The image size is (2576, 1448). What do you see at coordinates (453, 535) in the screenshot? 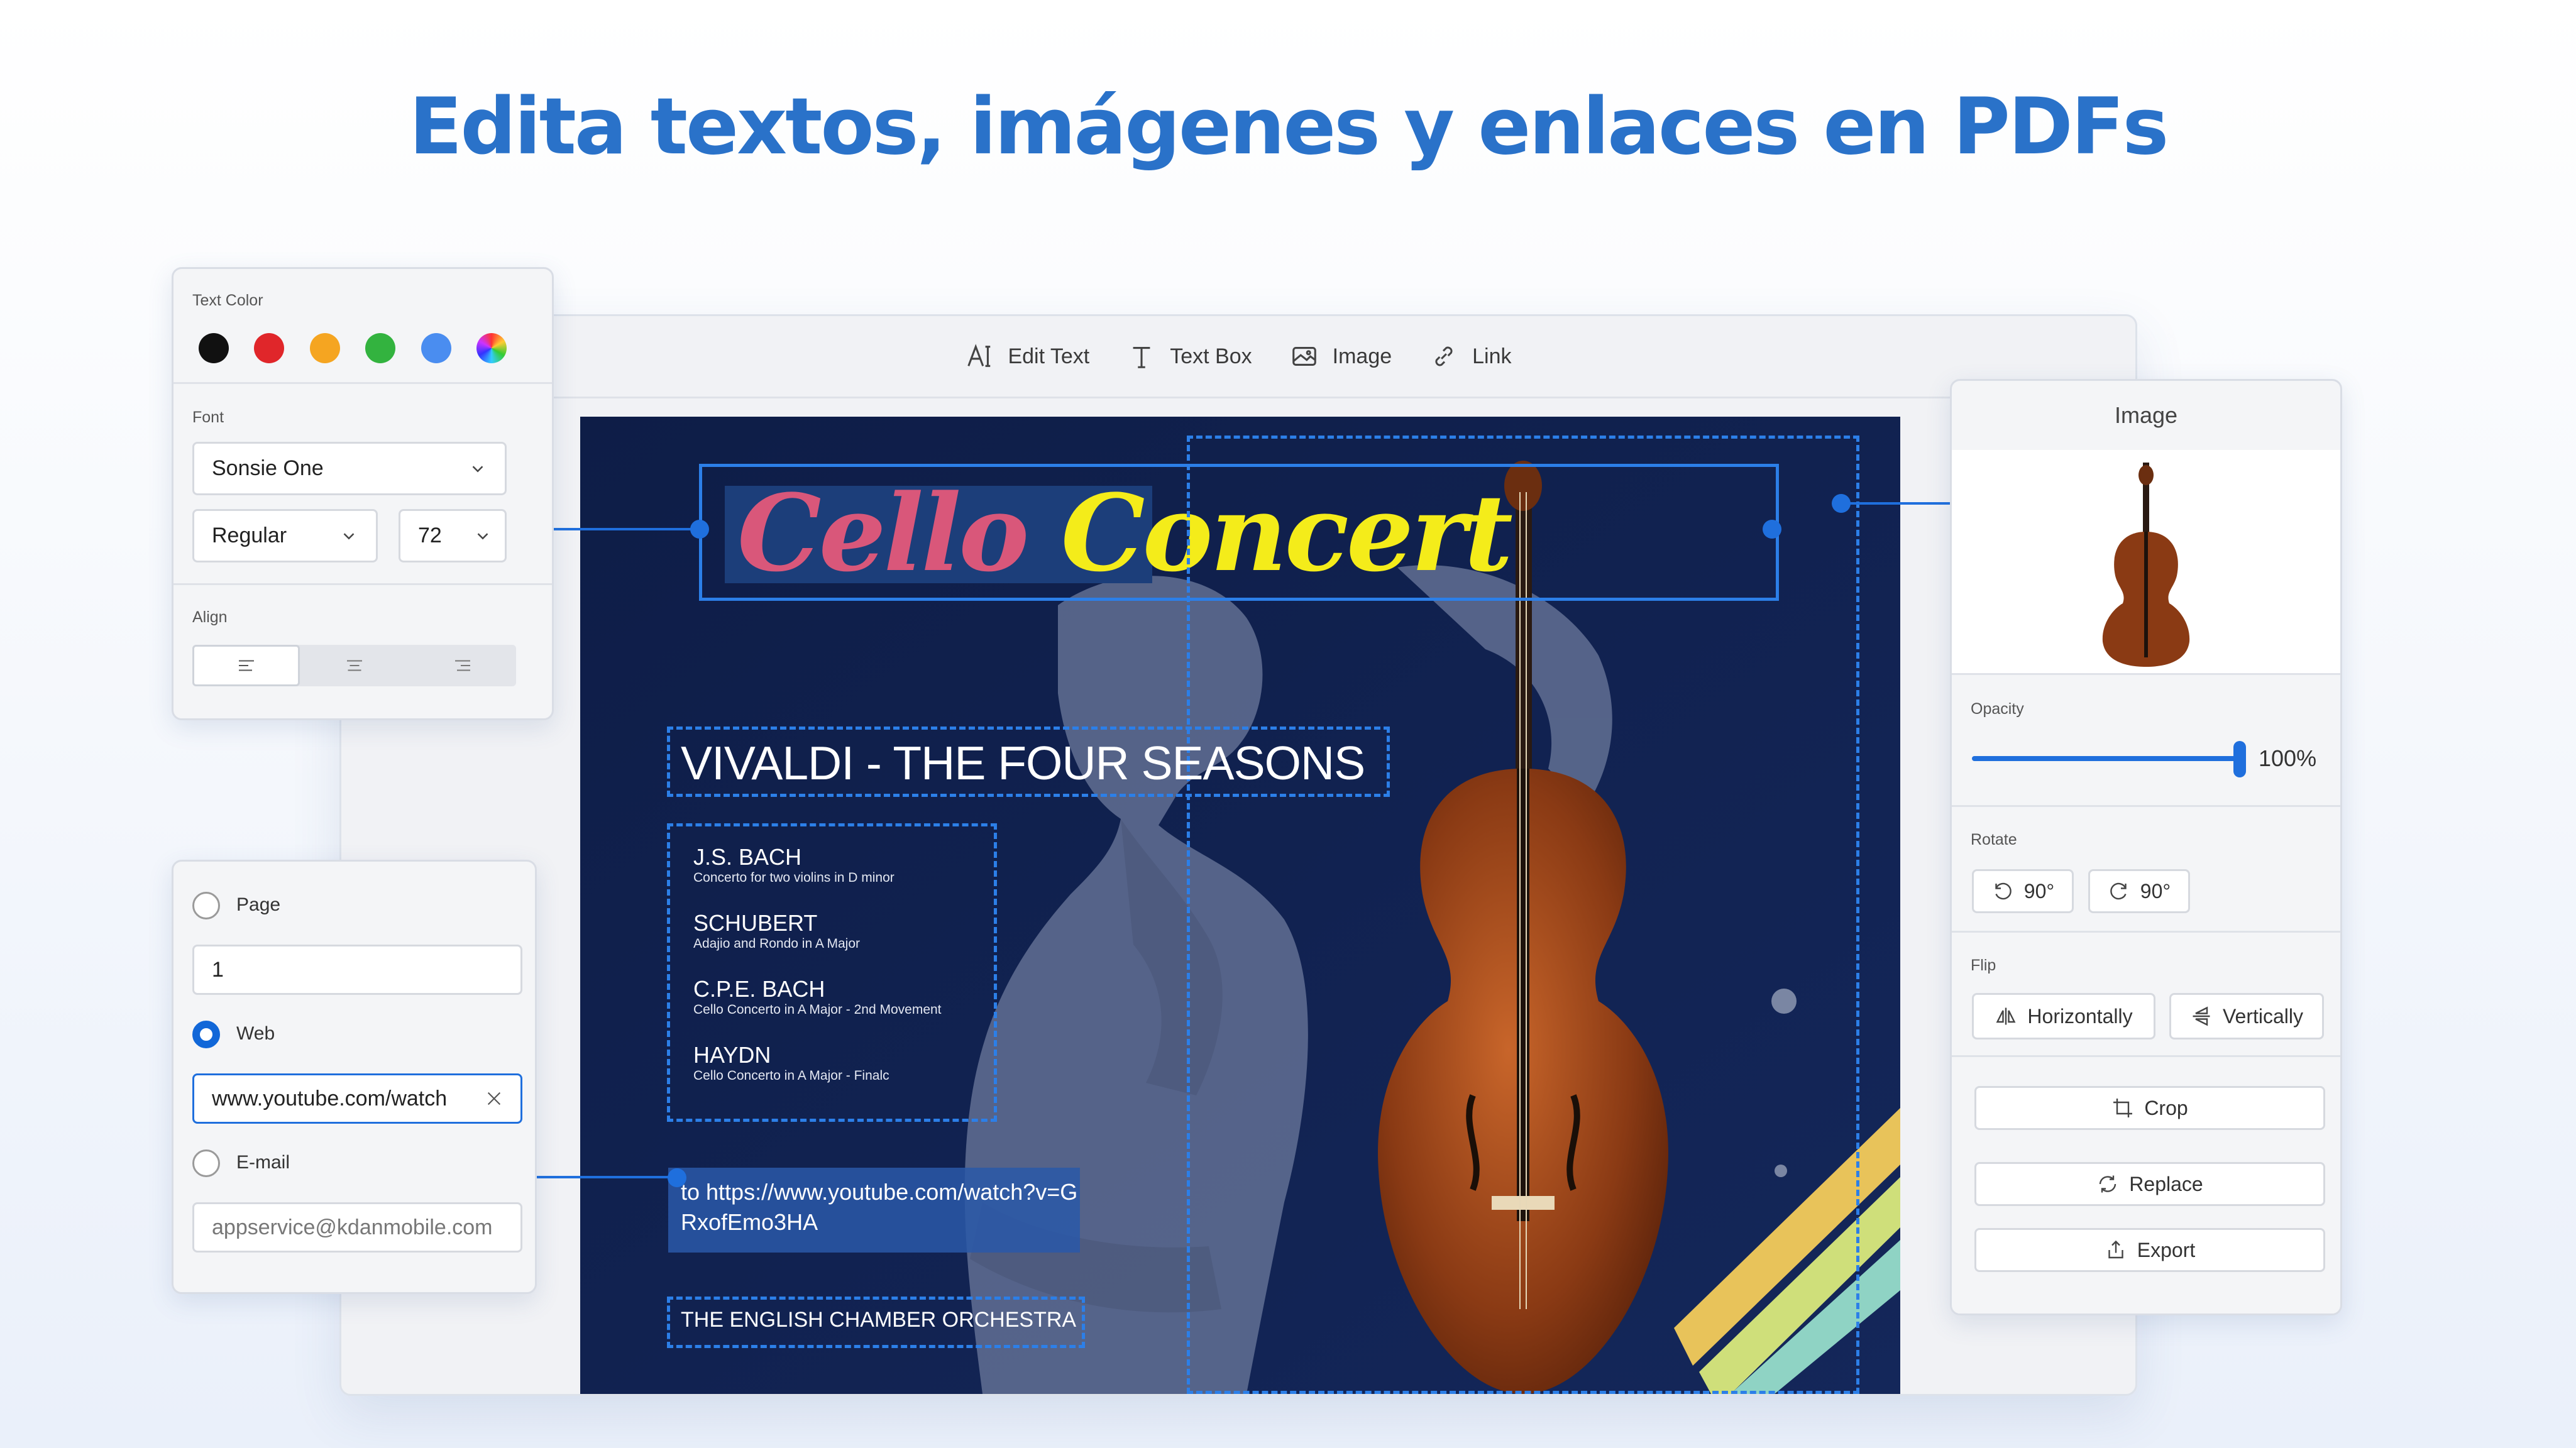
I see `font-size-select: 72` at bounding box center [453, 535].